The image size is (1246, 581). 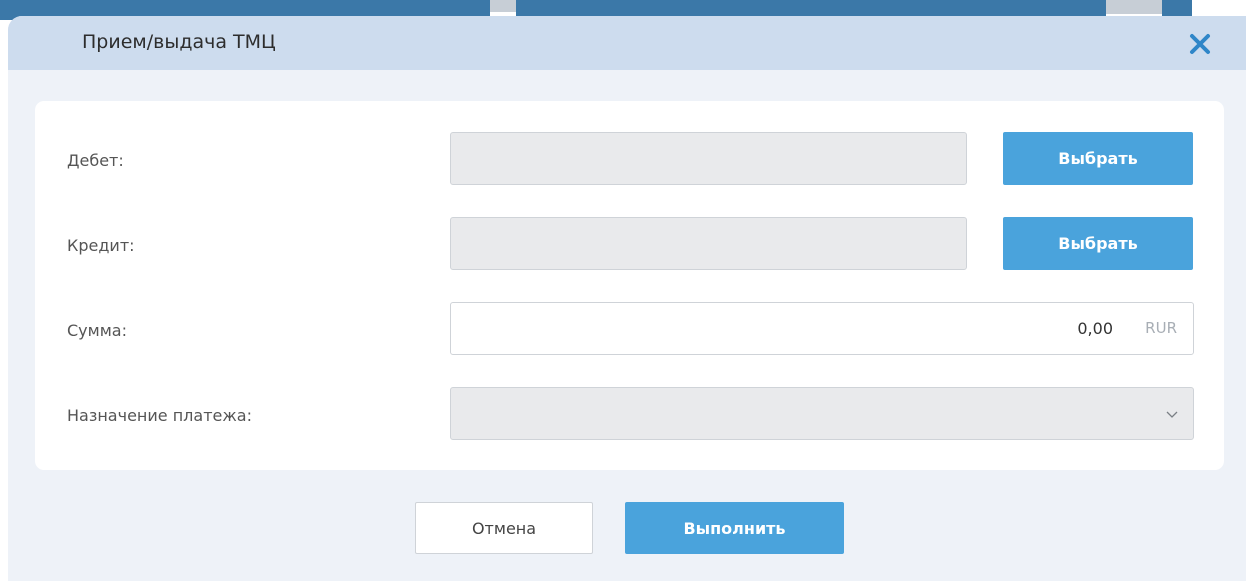 I want to click on cancel-button: Отмена, so click(x=504, y=528).